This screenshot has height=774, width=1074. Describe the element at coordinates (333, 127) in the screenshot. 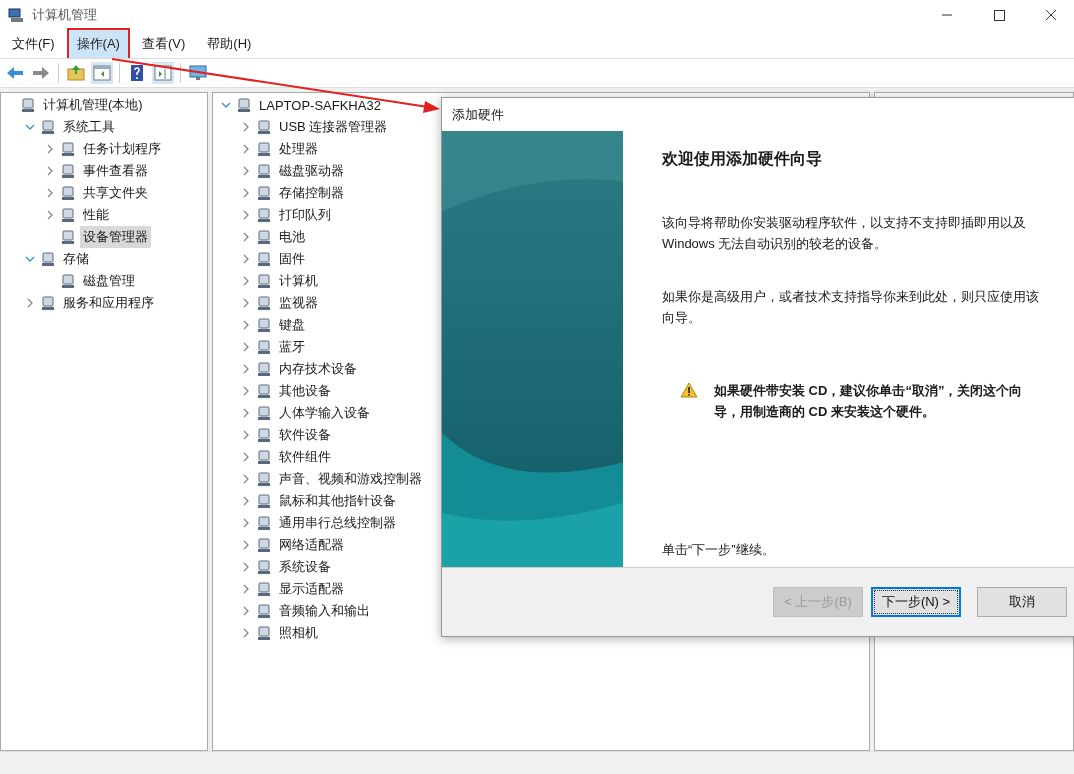

I see `tree-item: USB 连接器管理器` at that location.